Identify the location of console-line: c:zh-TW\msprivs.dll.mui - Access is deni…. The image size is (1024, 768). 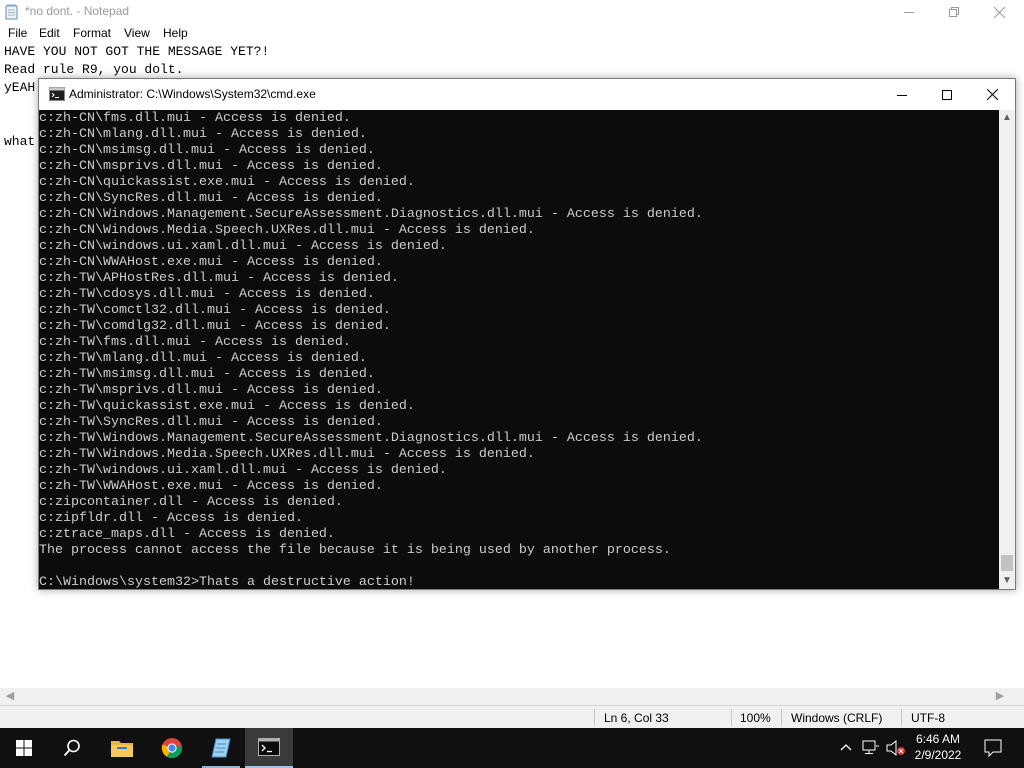
(211, 390).